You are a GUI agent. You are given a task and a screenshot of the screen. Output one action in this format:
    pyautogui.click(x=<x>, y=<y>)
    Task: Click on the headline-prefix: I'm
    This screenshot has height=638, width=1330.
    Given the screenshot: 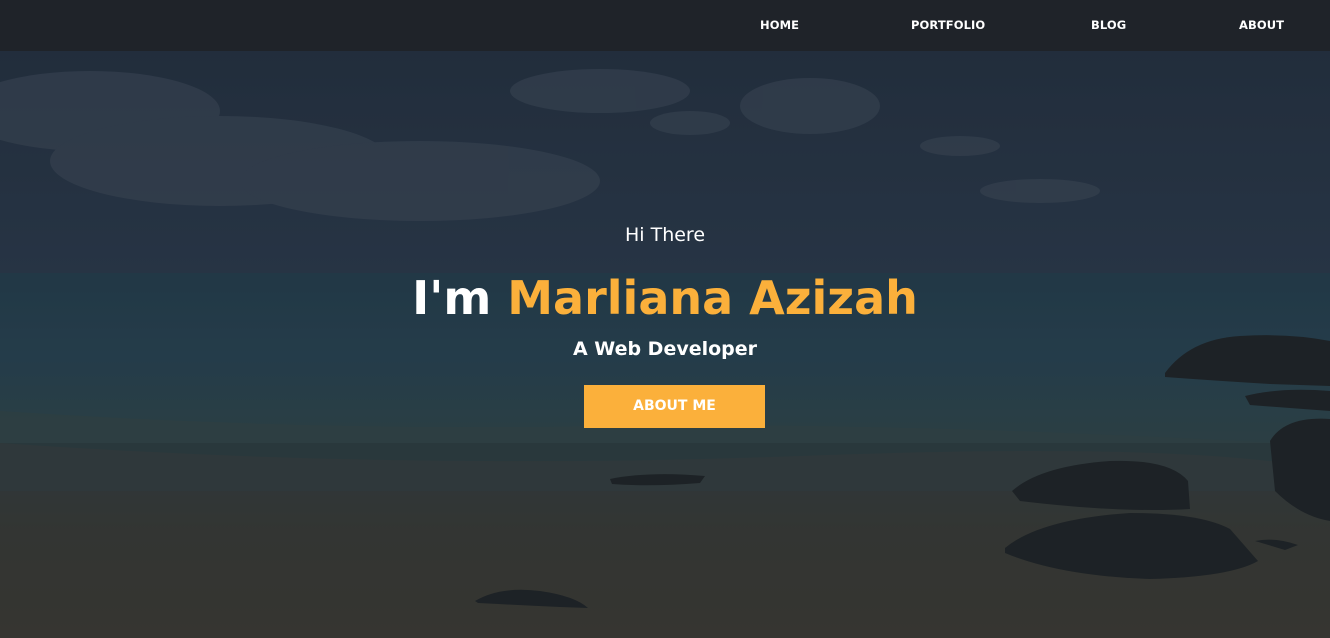 What is the action you would take?
    pyautogui.click(x=452, y=298)
    